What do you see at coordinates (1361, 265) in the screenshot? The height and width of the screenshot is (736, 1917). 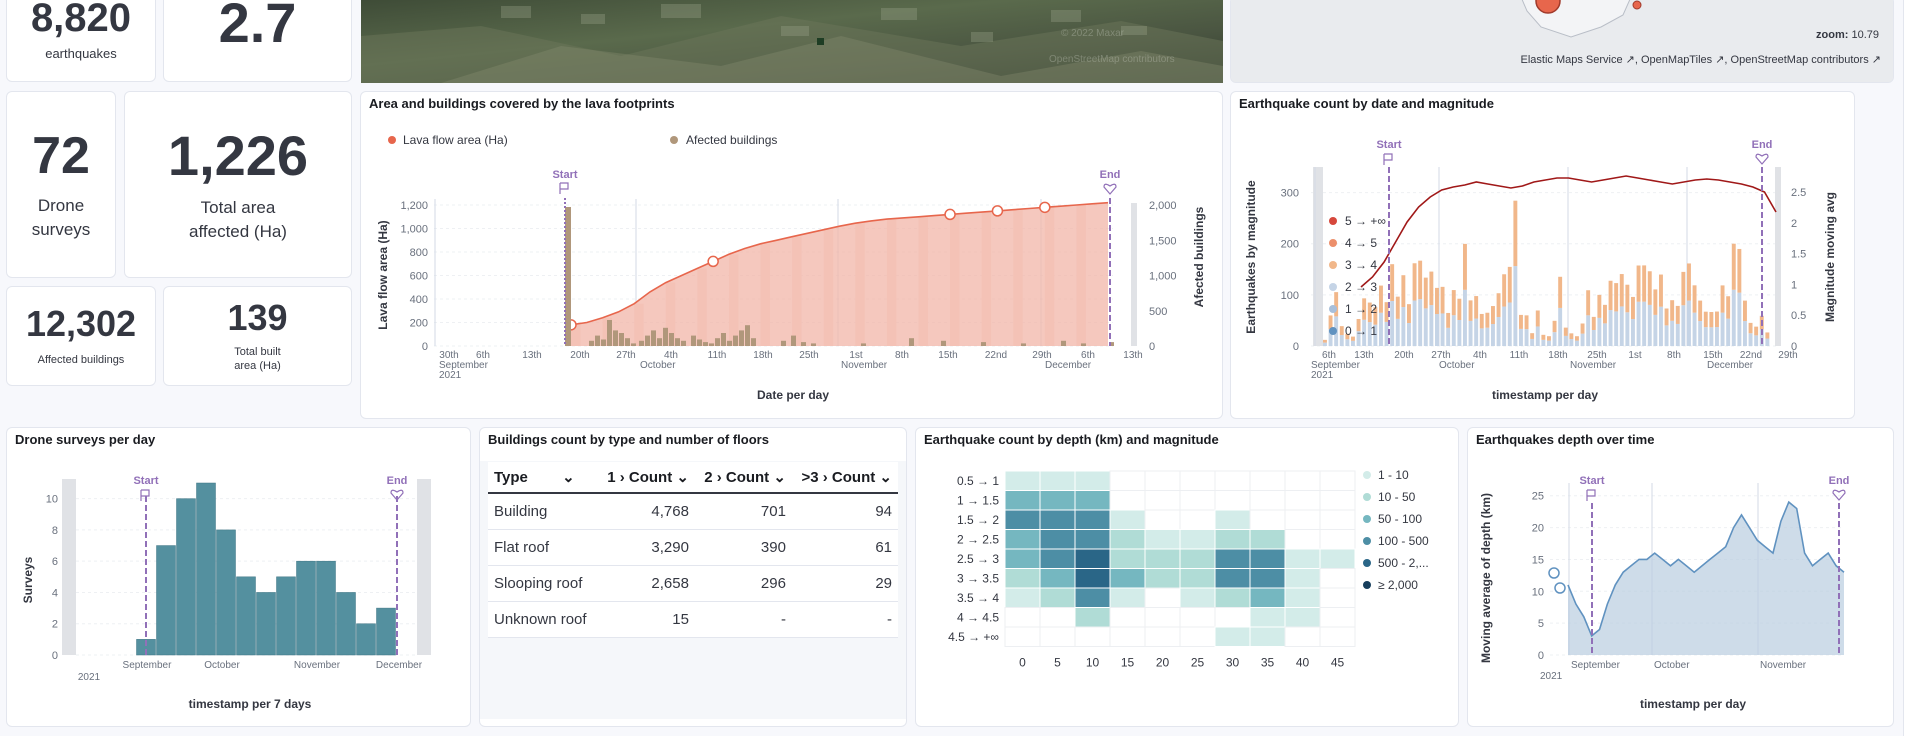 I see `legend-label: 3 → 4` at bounding box center [1361, 265].